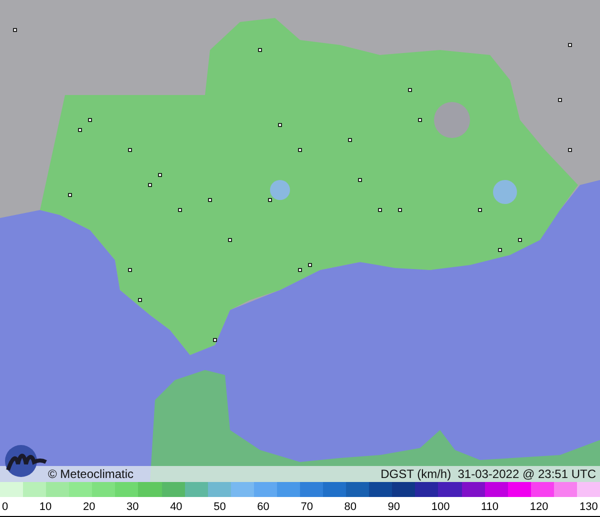  I want to click on credit-text: © Meteoclimatic, so click(91, 474).